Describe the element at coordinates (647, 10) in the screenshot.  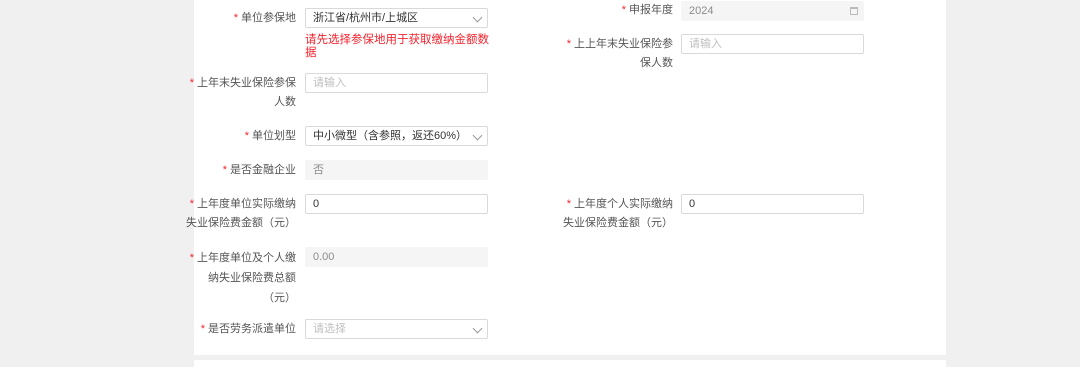
I see `report-year-label: * 申报年度` at that location.